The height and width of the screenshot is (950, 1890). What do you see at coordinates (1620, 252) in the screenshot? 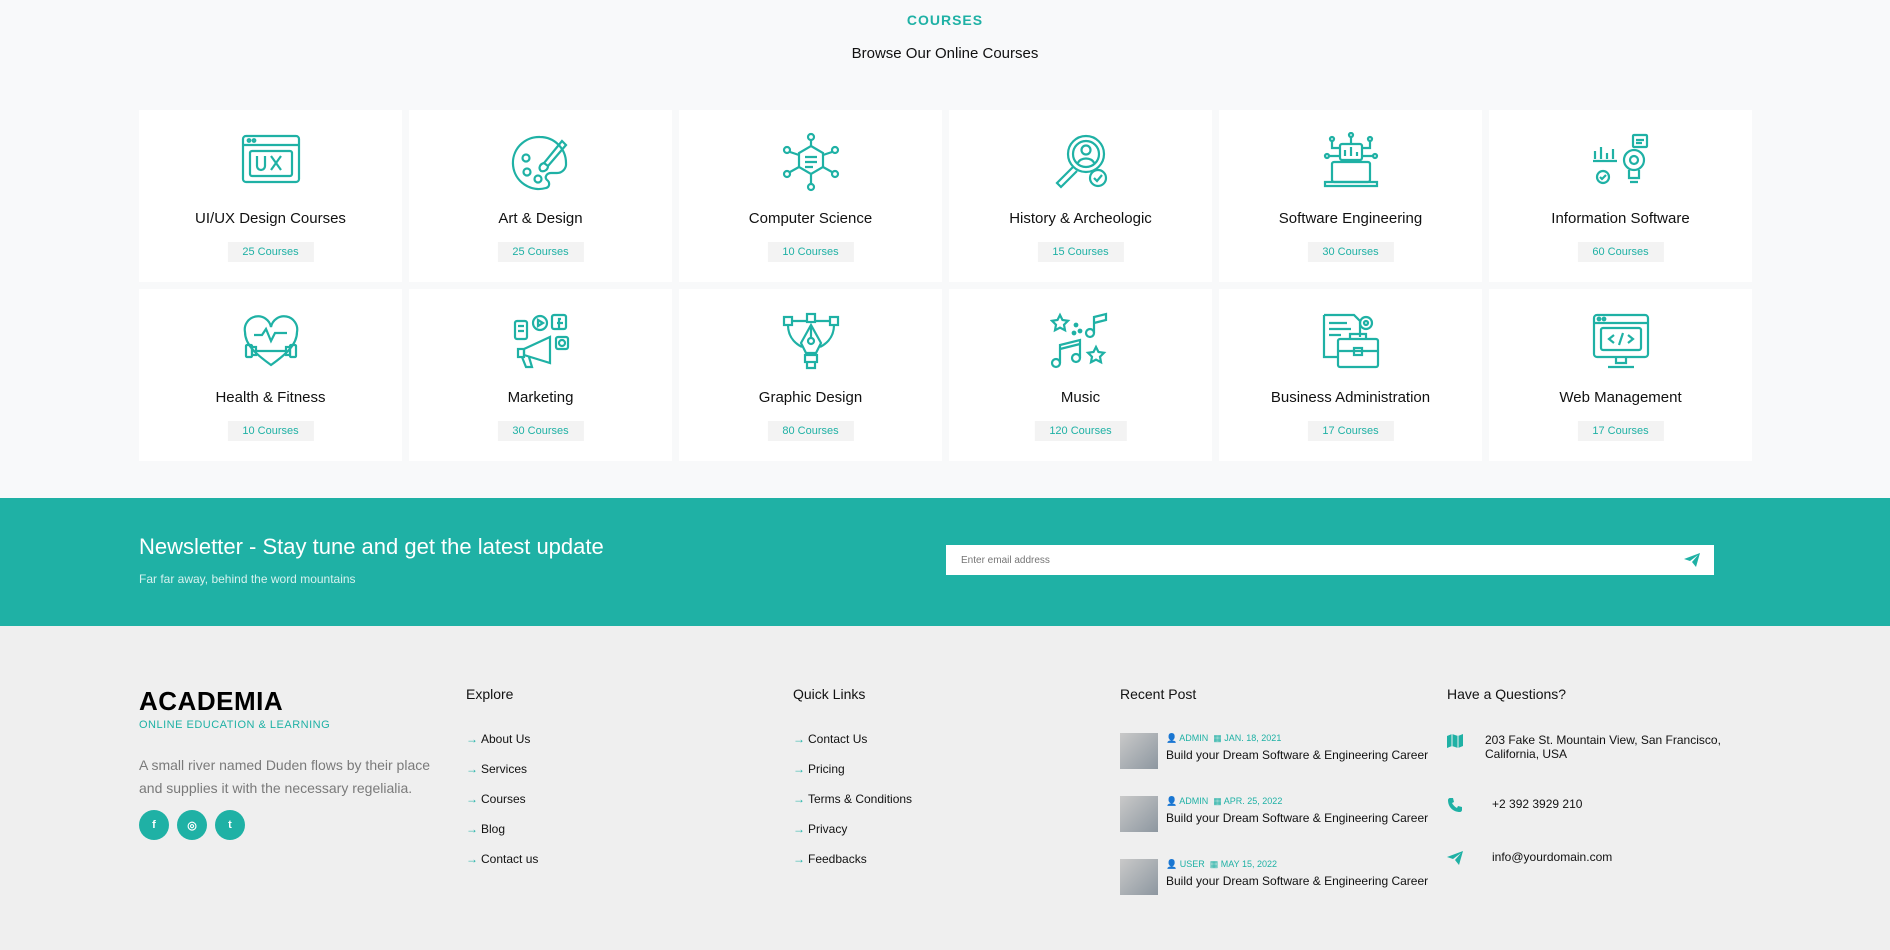
I see `course-count-badge: 60 Courses` at bounding box center [1620, 252].